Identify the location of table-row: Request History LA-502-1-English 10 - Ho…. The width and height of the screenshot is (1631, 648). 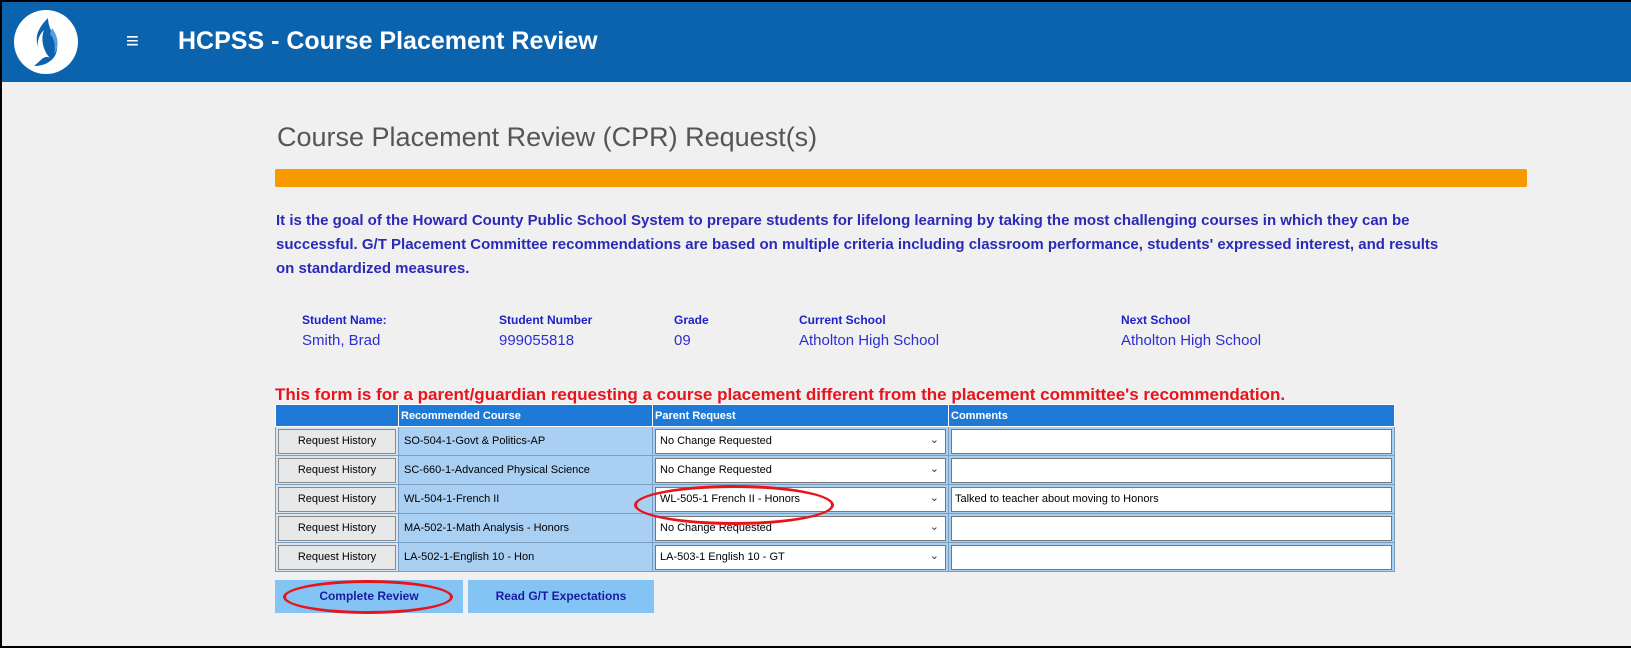
(835, 557).